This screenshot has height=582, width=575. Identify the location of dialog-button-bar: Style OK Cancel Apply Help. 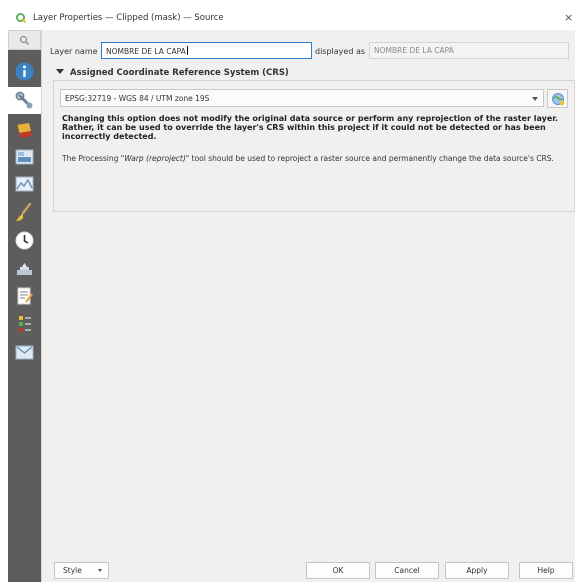
(308, 567).